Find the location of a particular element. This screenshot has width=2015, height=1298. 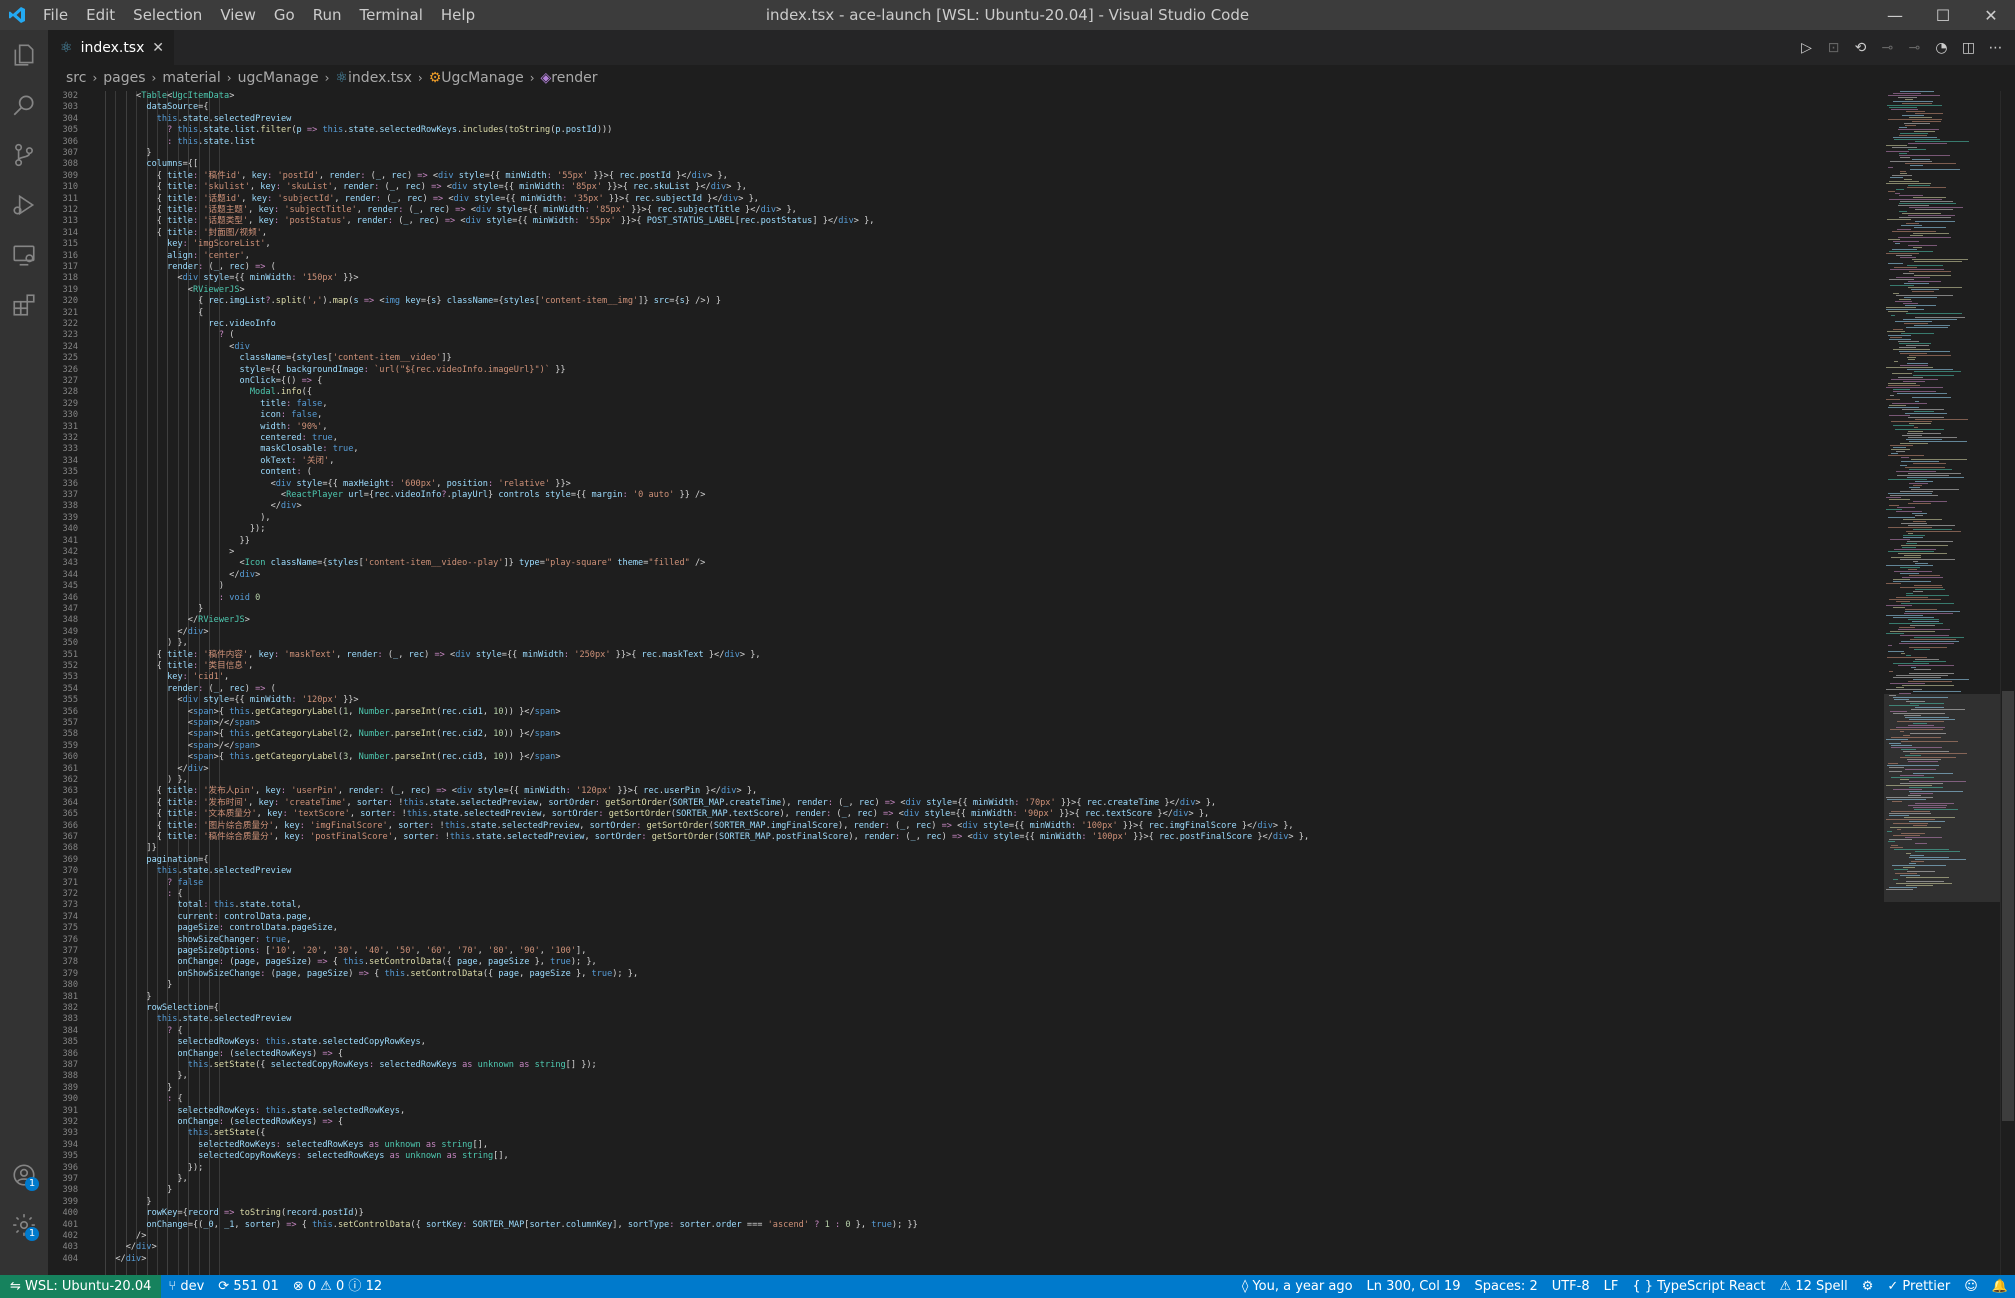

run-debug-icon is located at coordinates (24, 205).